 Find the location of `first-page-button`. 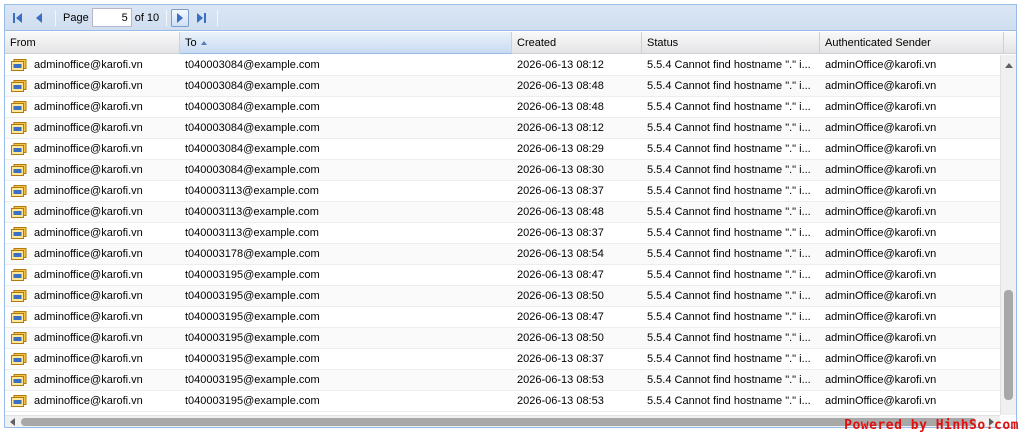

first-page-button is located at coordinates (18, 18).